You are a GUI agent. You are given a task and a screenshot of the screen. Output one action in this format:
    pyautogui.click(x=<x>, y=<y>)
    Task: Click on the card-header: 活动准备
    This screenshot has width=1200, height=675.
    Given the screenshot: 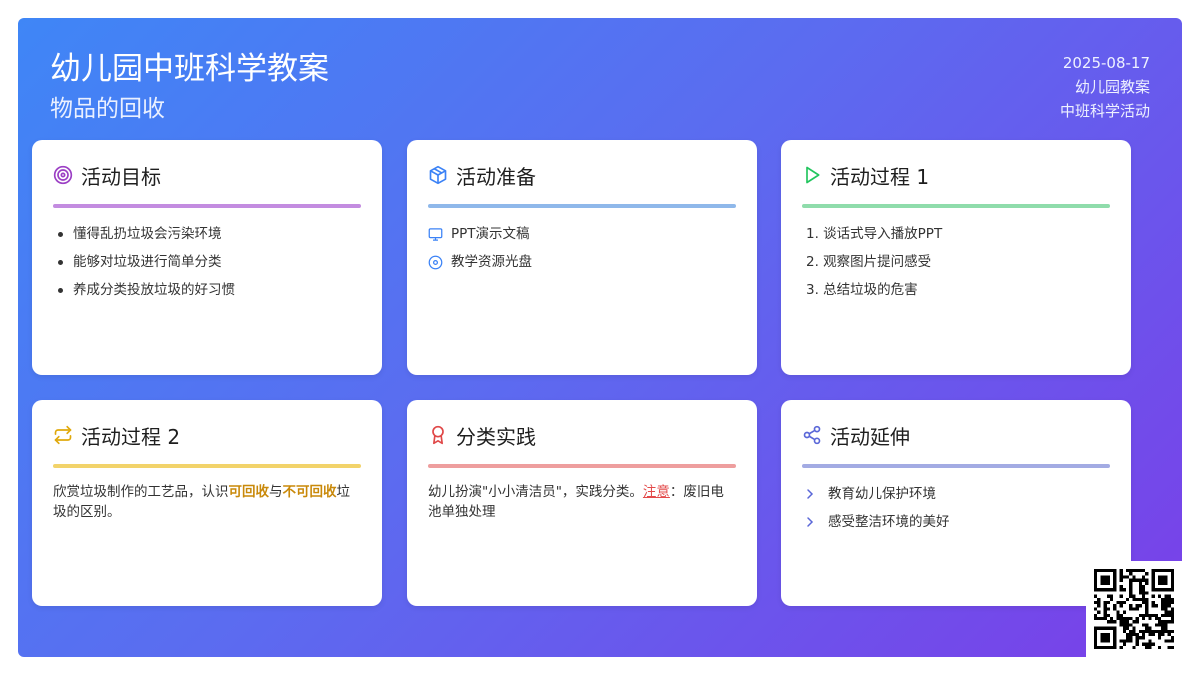 What is the action you would take?
    pyautogui.click(x=482, y=175)
    